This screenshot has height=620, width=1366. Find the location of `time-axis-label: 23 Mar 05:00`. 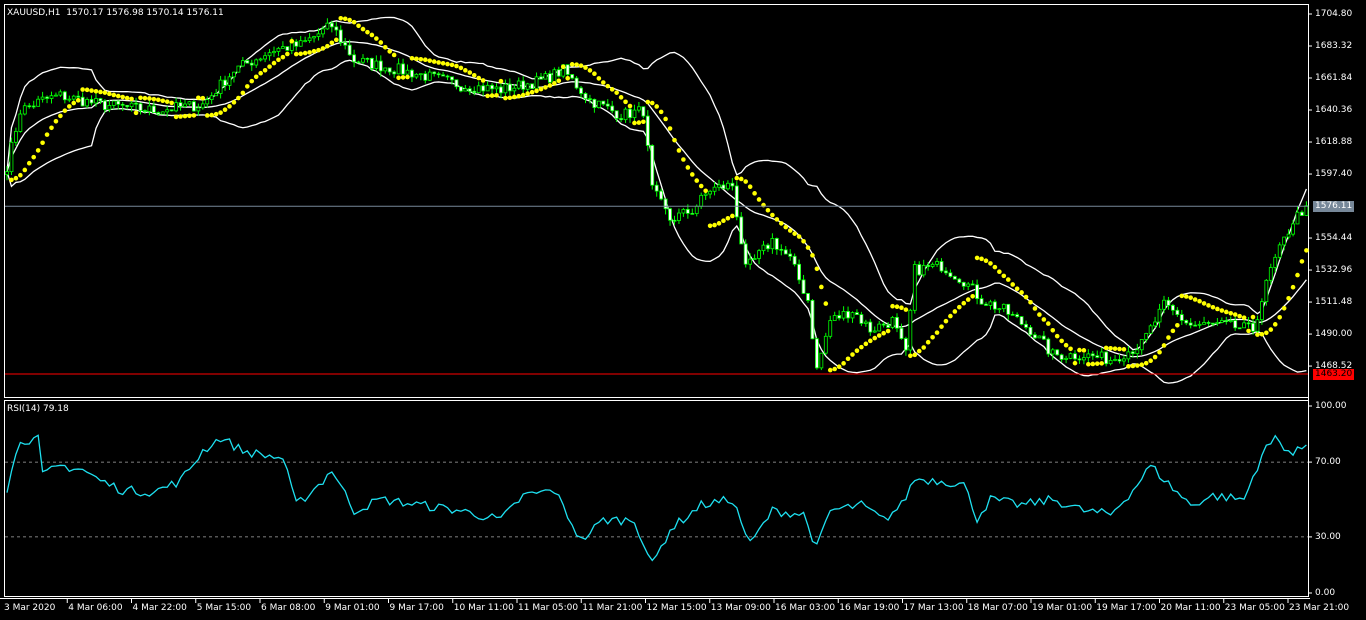

time-axis-label: 23 Mar 05:00 is located at coordinates (1254, 608).